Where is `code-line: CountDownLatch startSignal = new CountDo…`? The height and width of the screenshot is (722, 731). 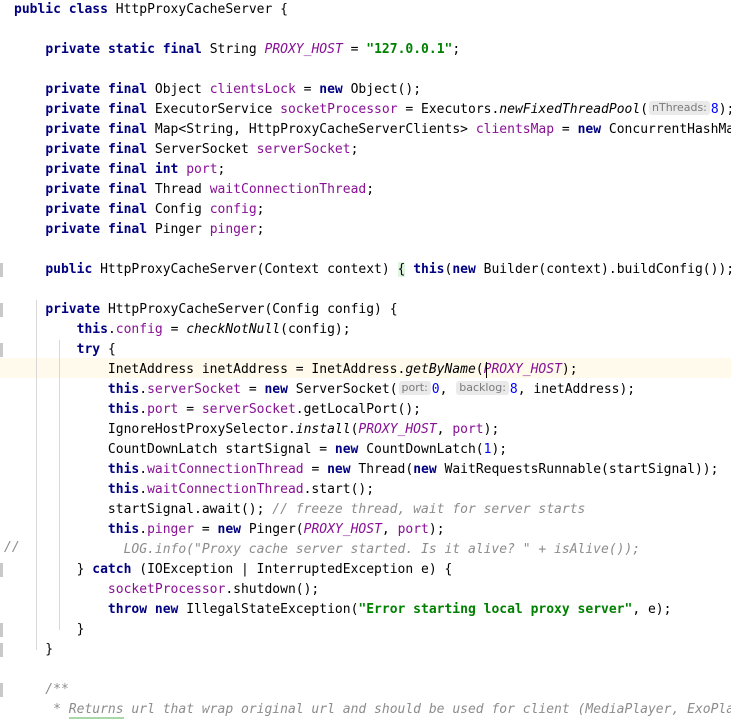
code-line: CountDownLatch startSignal = new CountDo… is located at coordinates (260, 450).